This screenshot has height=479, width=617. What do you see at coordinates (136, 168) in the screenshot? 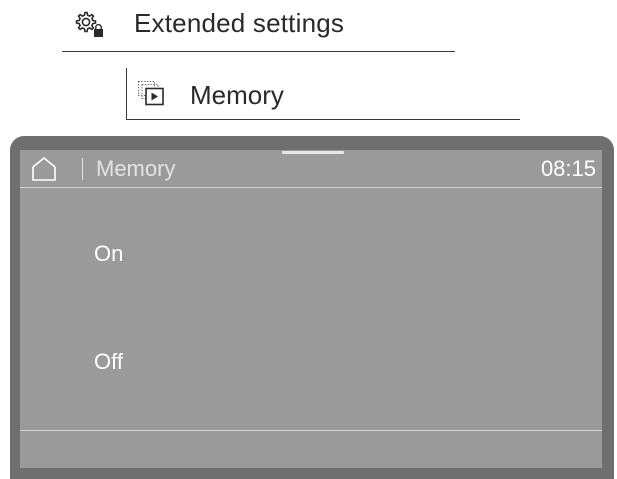
I see `screen-title: Memory` at bounding box center [136, 168].